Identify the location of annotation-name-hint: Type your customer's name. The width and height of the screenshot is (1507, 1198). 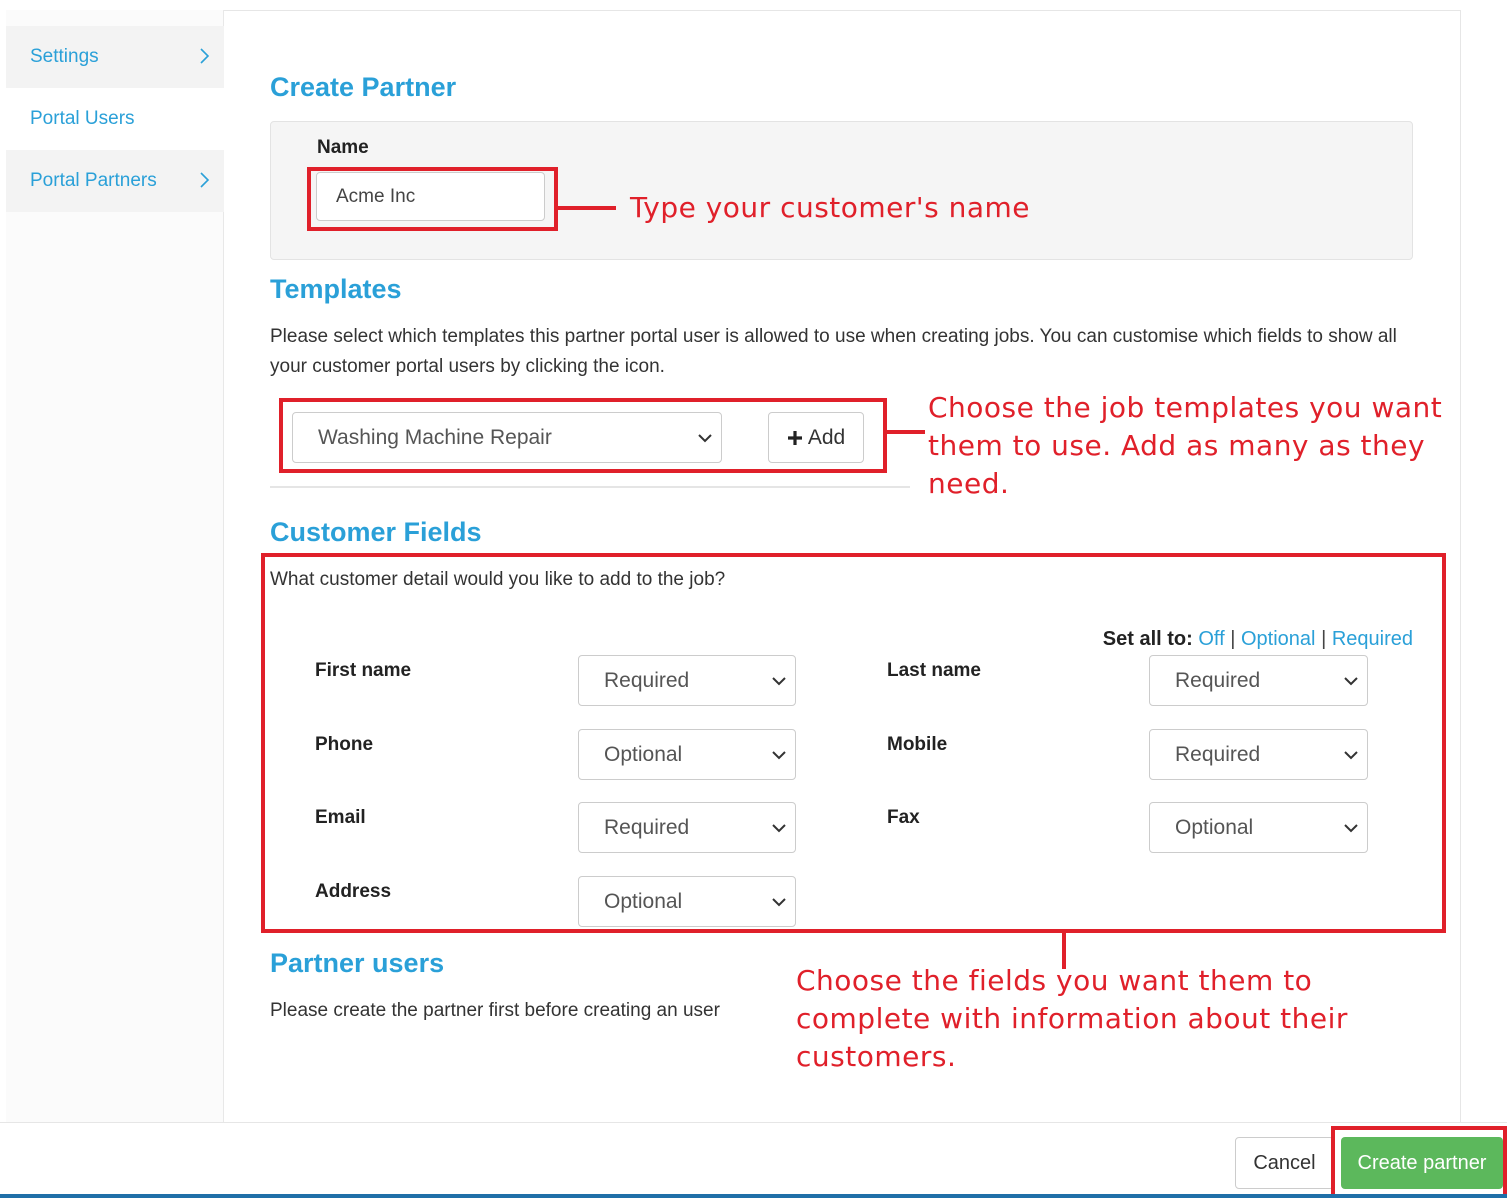
(830, 207).